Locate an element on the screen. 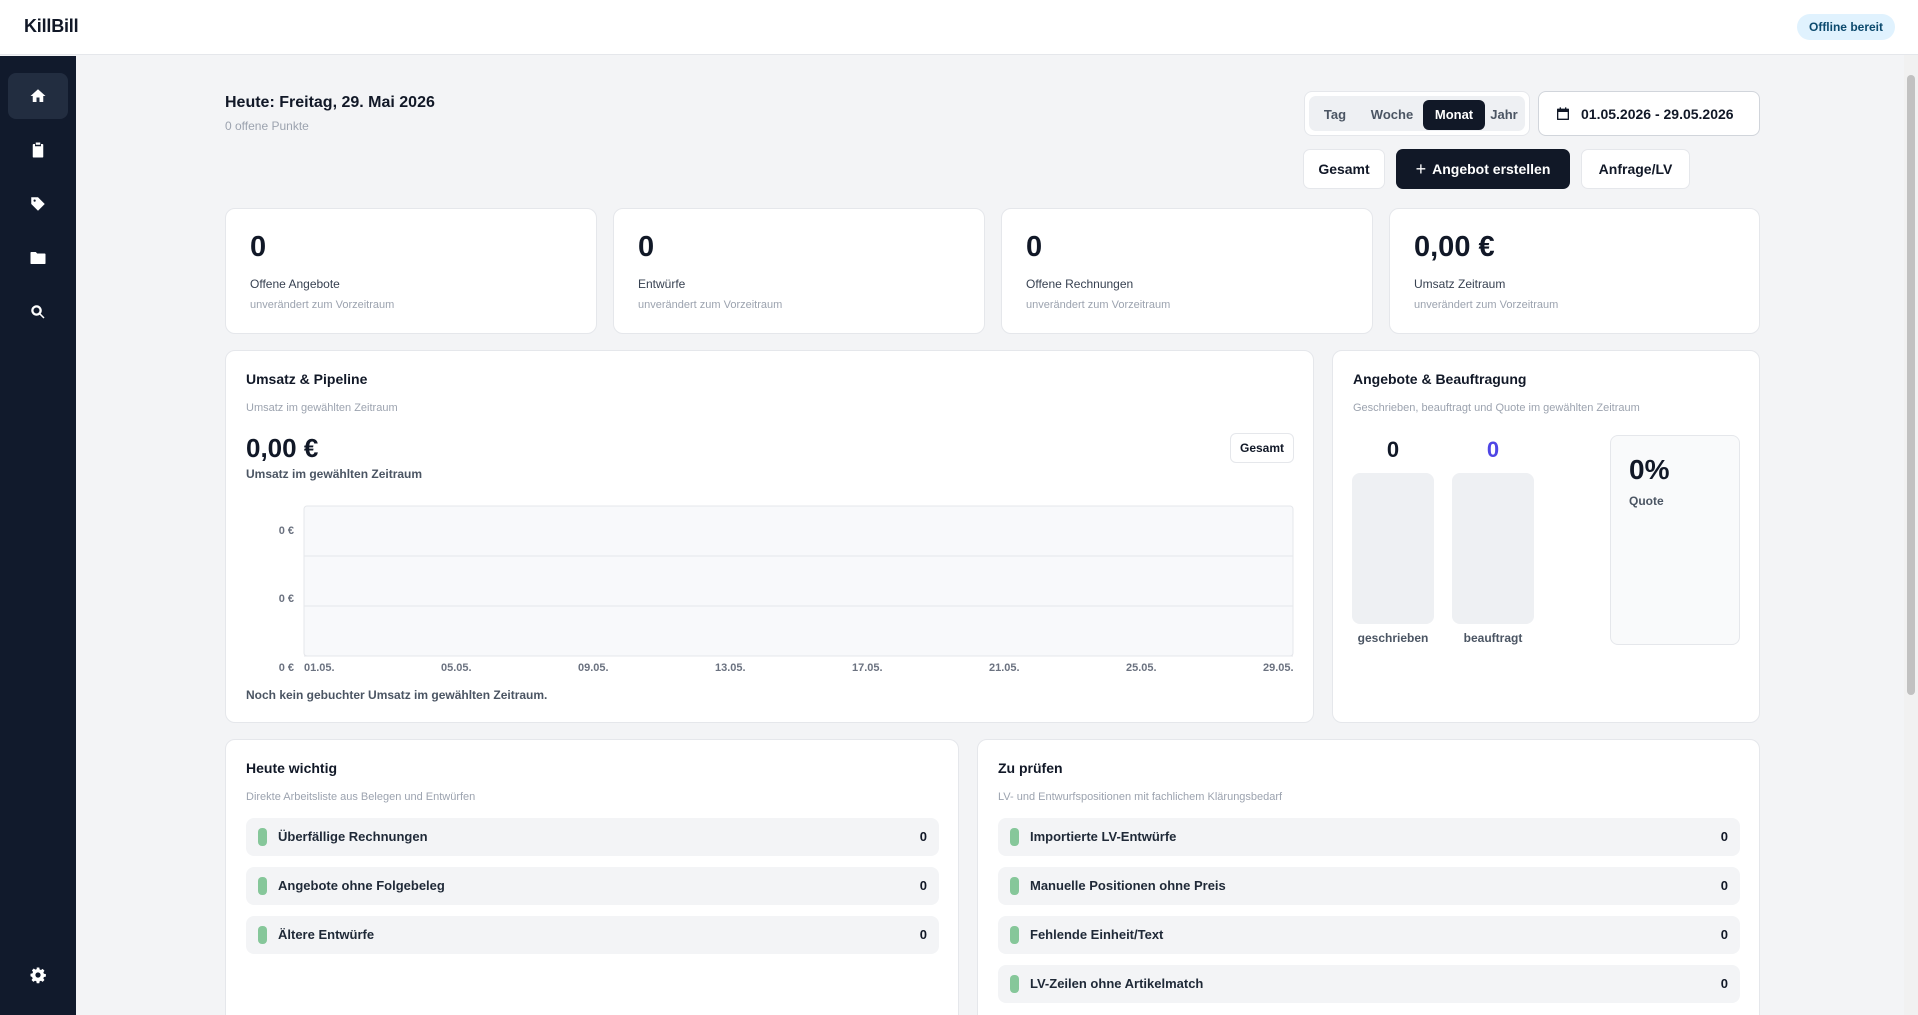 The image size is (1918, 1015). revenue-value-label: Umsatz im gewählten Zeitraum is located at coordinates (334, 474).